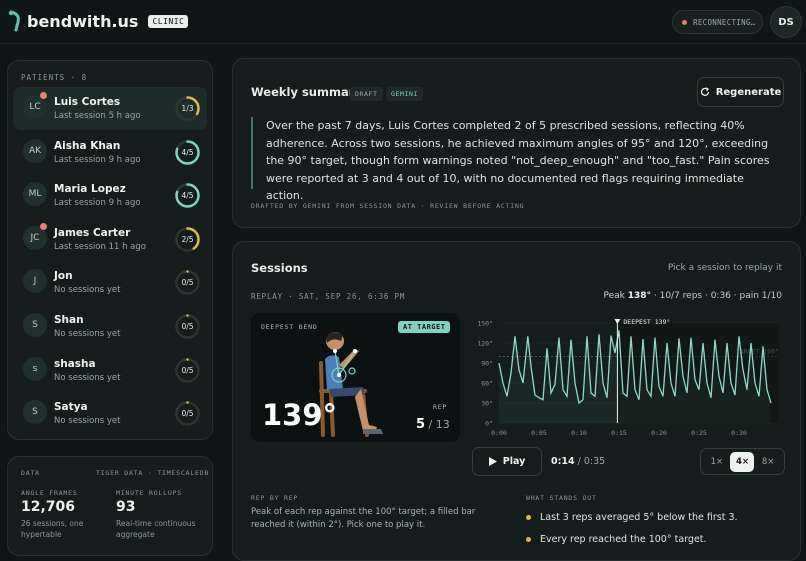 The height and width of the screenshot is (561, 806). What do you see at coordinates (514, 461) in the screenshot?
I see `play-label: Play` at bounding box center [514, 461].